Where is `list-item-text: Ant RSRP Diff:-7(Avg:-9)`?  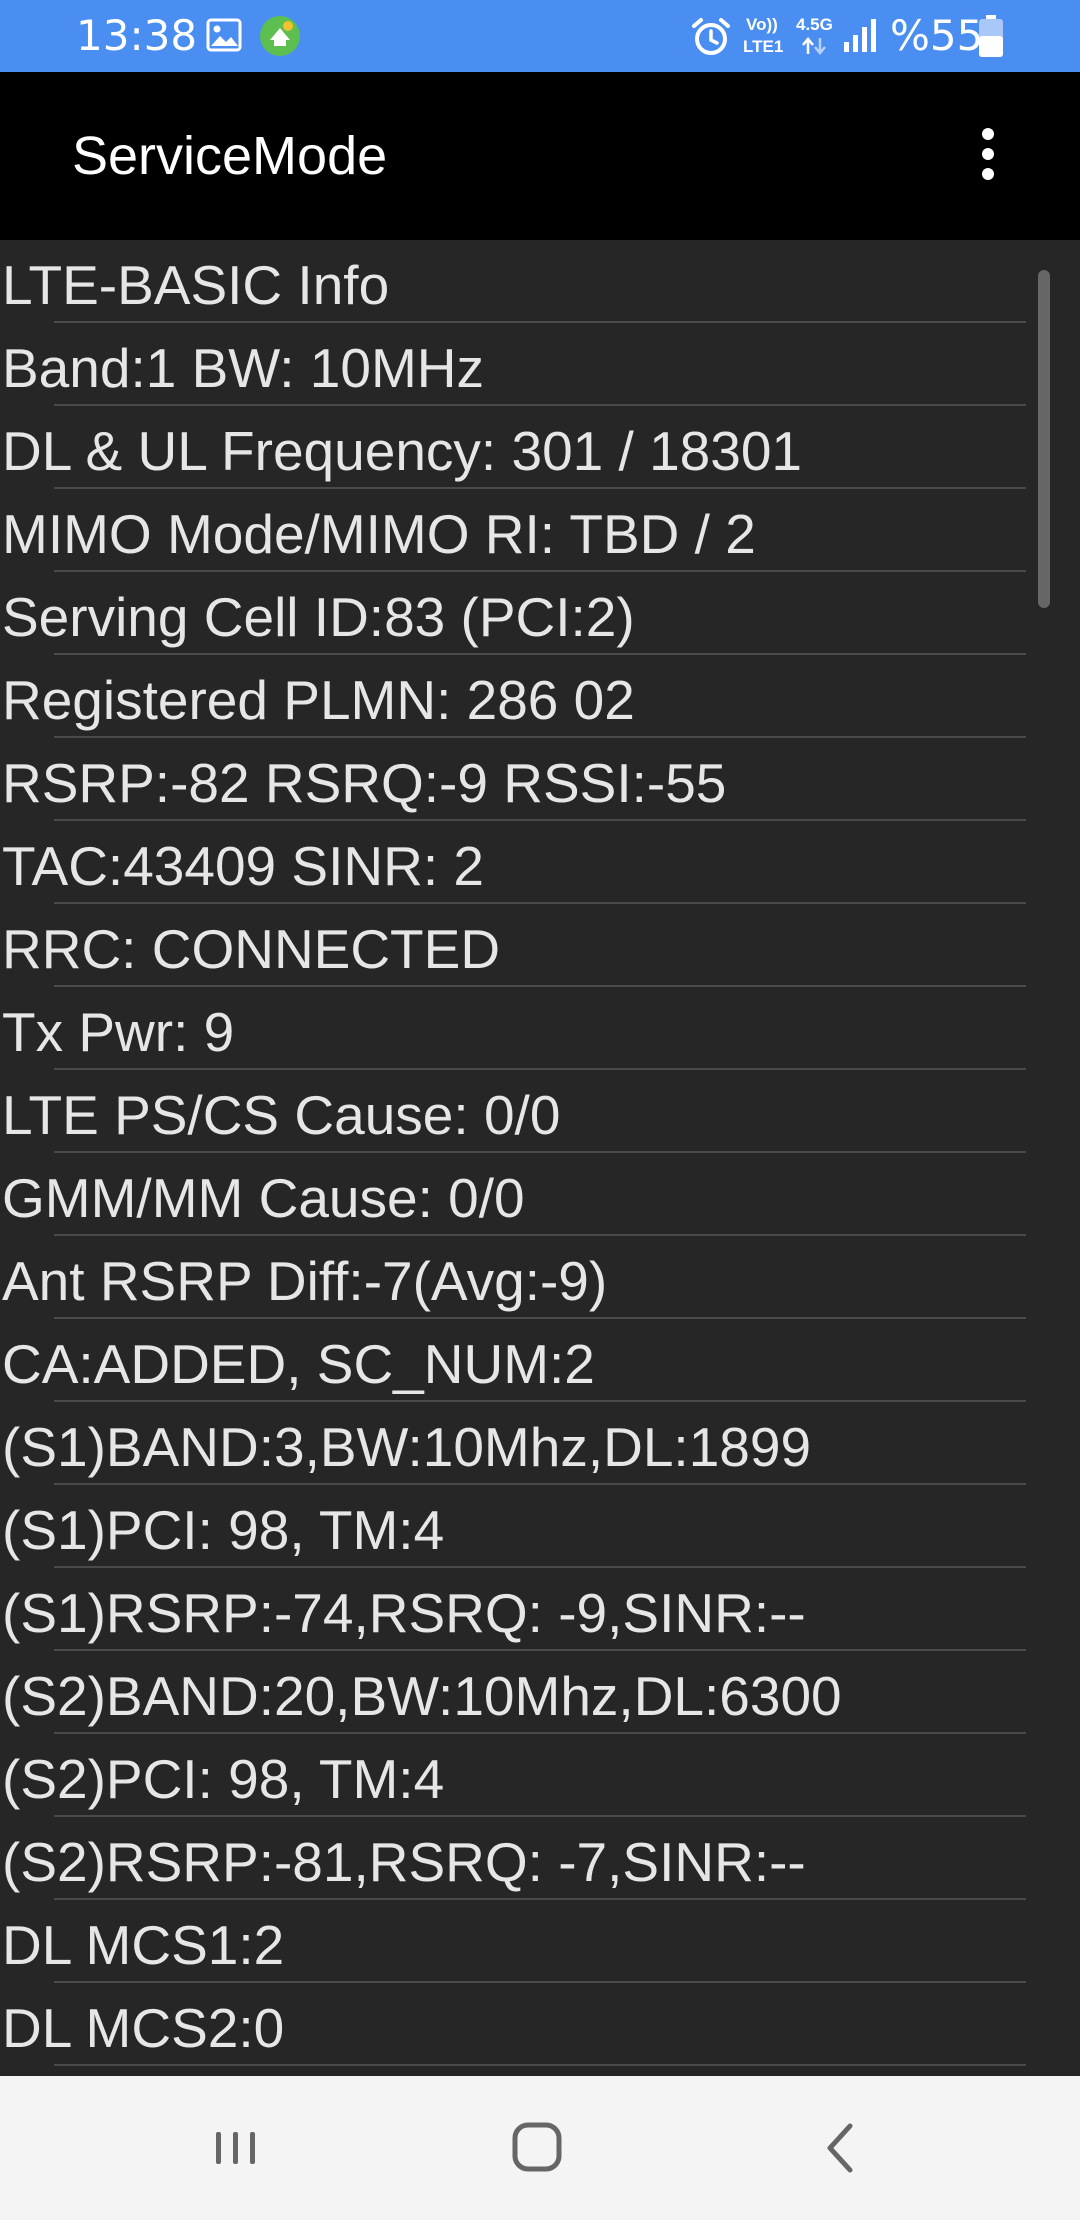 list-item-text: Ant RSRP Diff:-7(Avg:-9) is located at coordinates (305, 1281).